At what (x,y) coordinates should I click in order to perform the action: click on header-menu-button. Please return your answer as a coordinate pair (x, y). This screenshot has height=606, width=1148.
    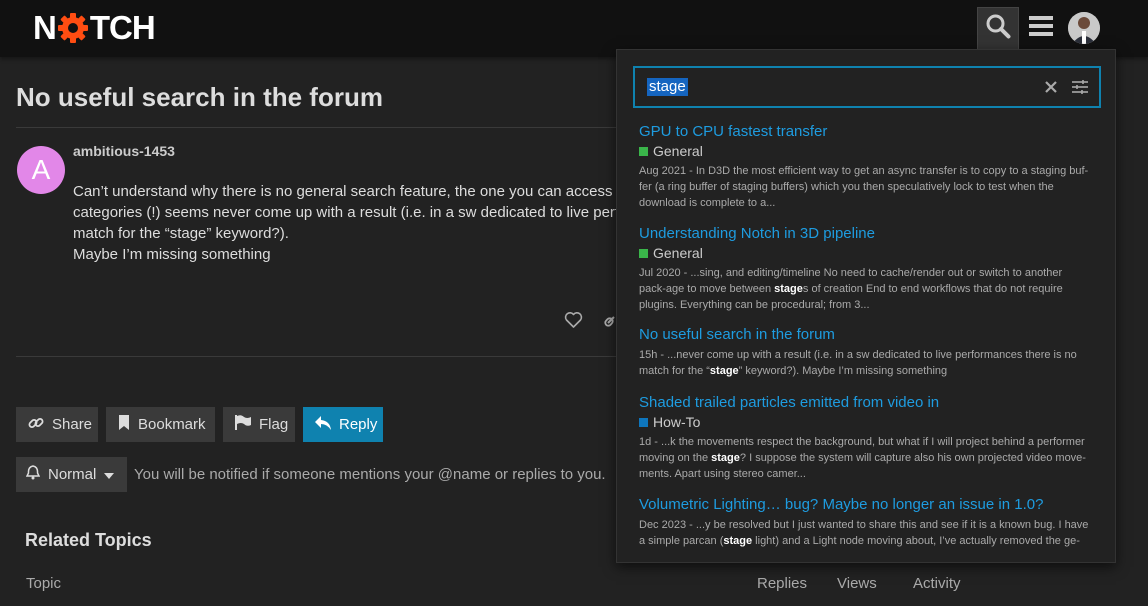
    Looking at the image, I should click on (1041, 28).